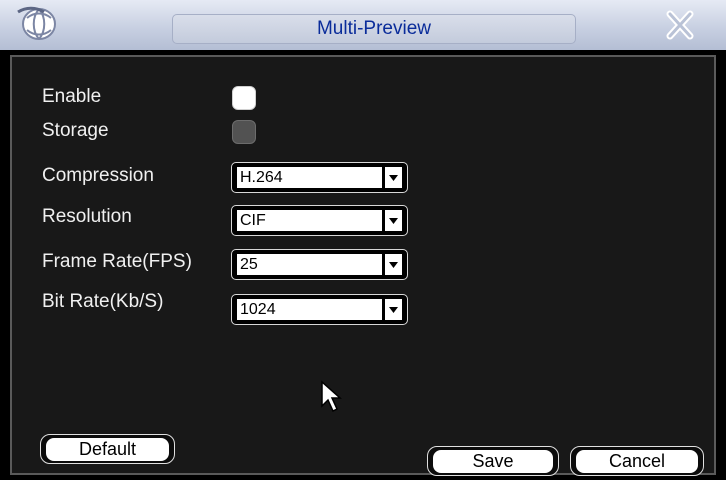 The width and height of the screenshot is (726, 491). I want to click on enable-checkbox, so click(244, 98).